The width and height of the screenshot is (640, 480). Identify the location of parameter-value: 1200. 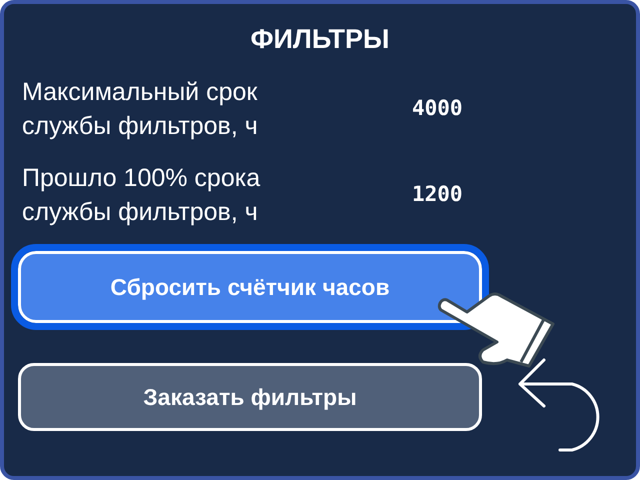
(437, 194).